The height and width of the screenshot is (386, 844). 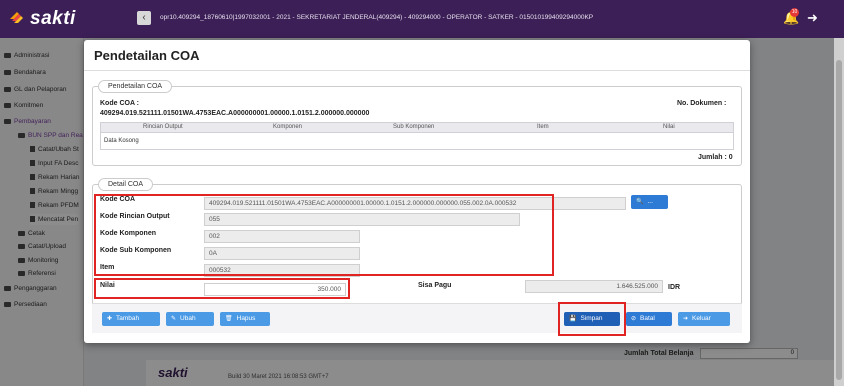 What do you see at coordinates (147, 55) in the screenshot?
I see `dialog-title: Pendetailan COA` at bounding box center [147, 55].